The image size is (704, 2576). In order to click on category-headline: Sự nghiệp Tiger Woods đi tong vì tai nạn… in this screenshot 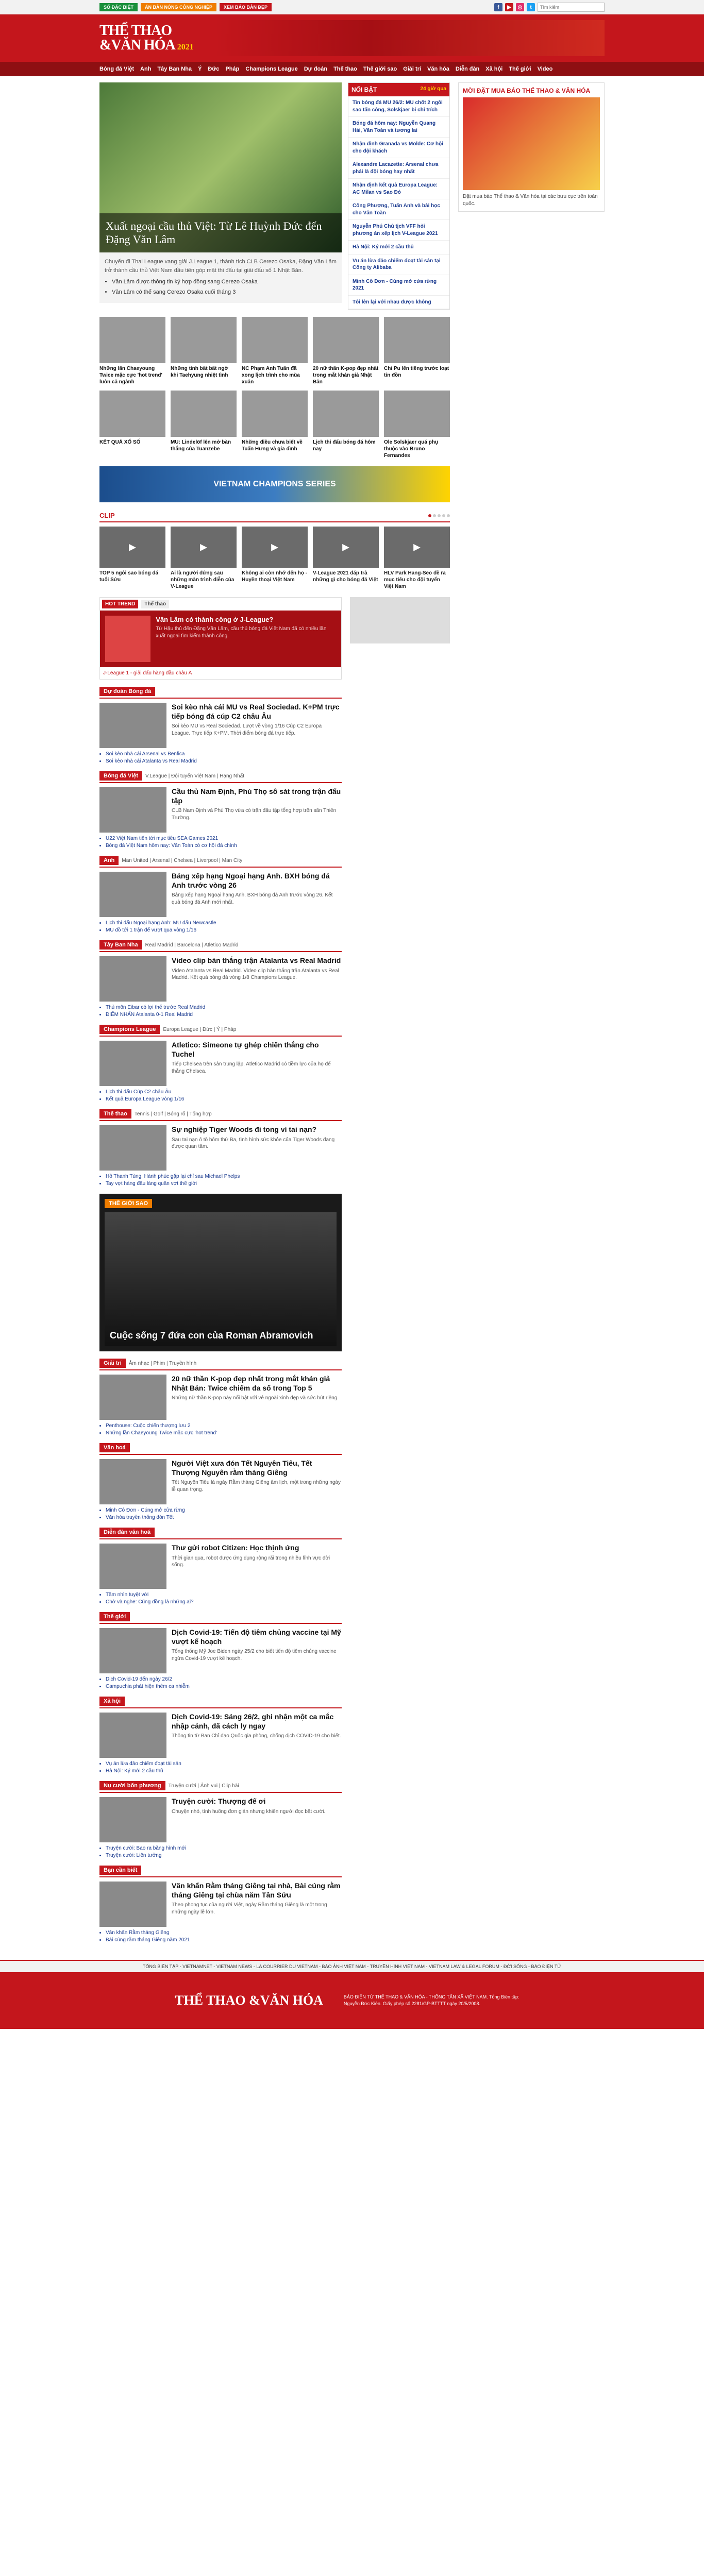, I will do `click(257, 1129)`.